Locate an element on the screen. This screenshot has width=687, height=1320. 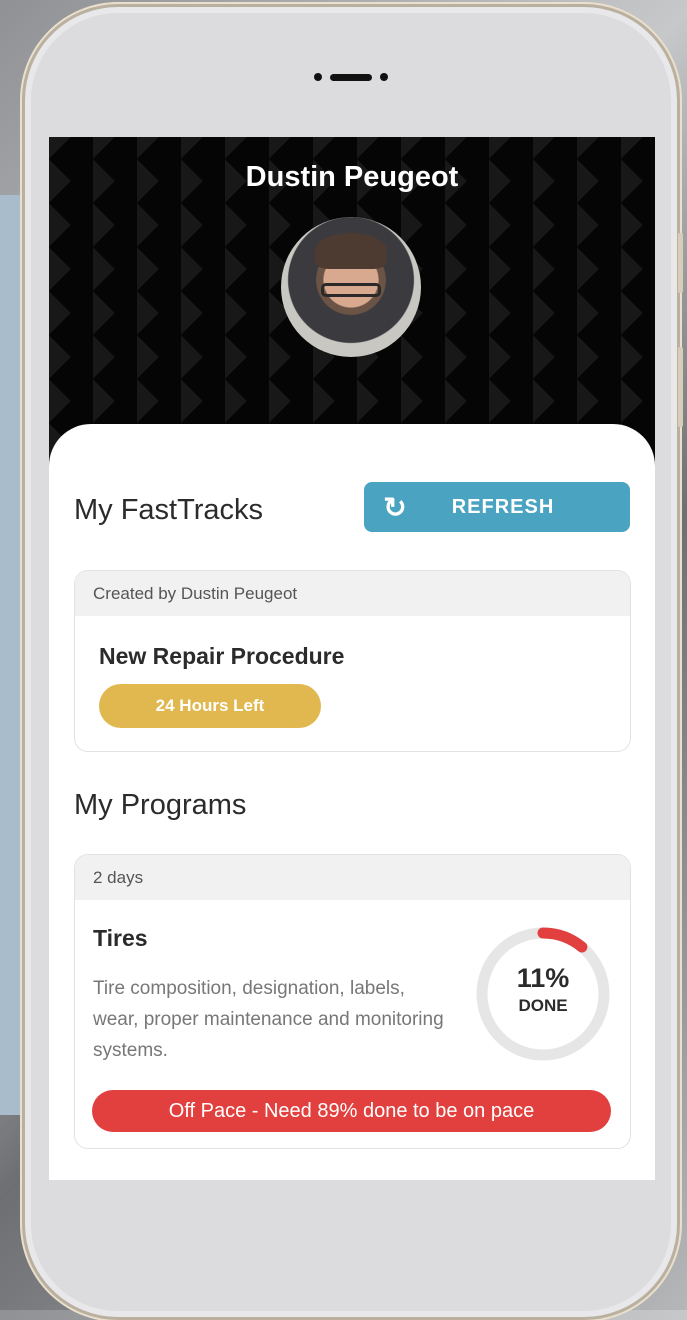
progress-readout: 11% DONE is located at coordinates (543, 989).